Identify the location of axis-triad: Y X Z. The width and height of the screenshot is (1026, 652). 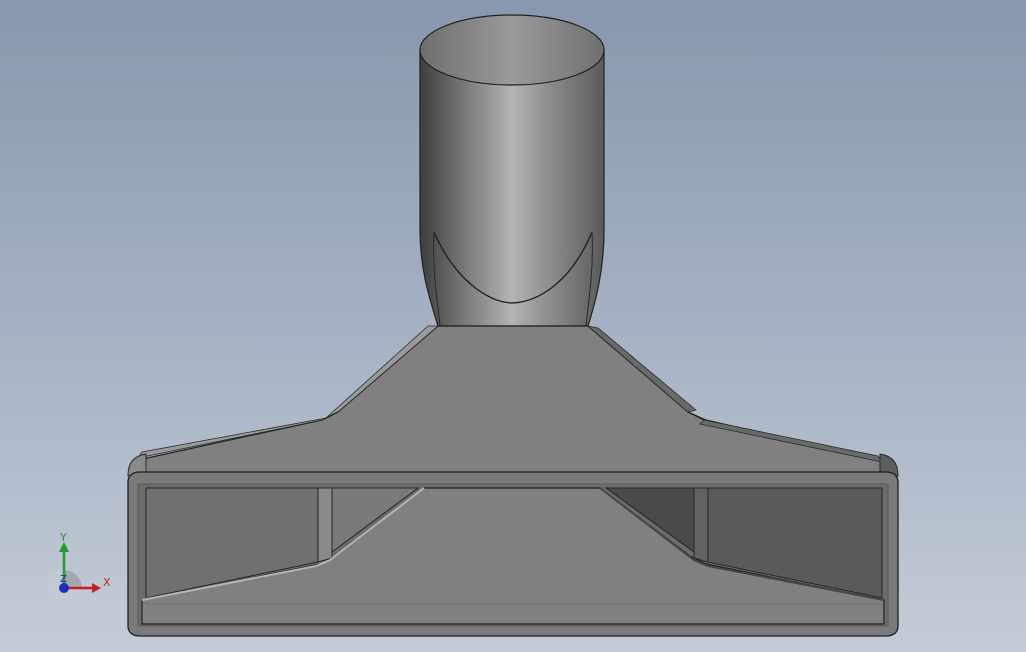
(82, 567).